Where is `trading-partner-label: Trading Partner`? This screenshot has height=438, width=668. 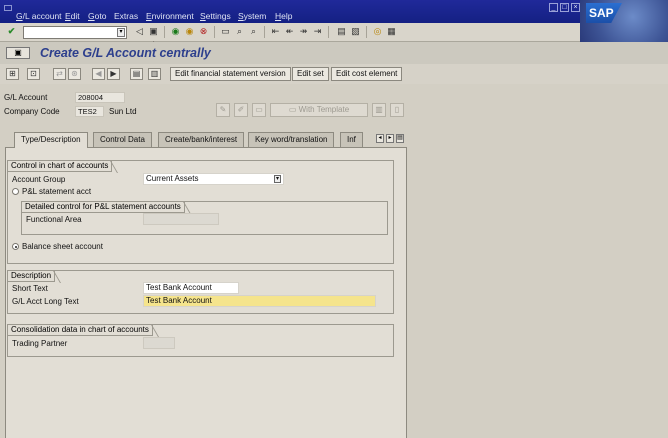
trading-partner-label: Trading Partner is located at coordinates (40, 343).